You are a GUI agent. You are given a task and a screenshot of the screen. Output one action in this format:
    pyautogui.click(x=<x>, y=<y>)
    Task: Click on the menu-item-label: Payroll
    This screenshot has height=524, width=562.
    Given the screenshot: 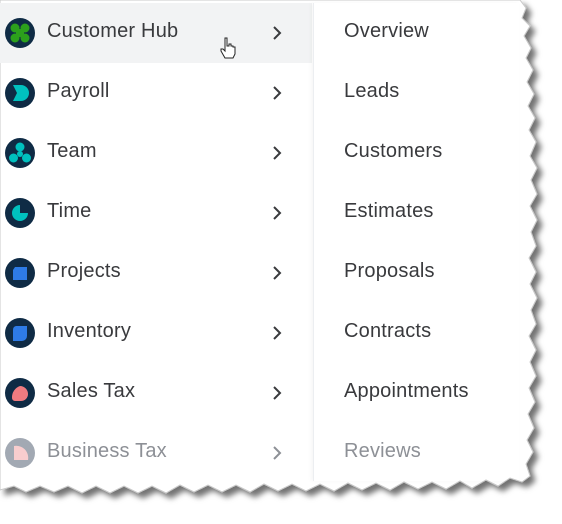 What is the action you would take?
    pyautogui.click(x=78, y=91)
    